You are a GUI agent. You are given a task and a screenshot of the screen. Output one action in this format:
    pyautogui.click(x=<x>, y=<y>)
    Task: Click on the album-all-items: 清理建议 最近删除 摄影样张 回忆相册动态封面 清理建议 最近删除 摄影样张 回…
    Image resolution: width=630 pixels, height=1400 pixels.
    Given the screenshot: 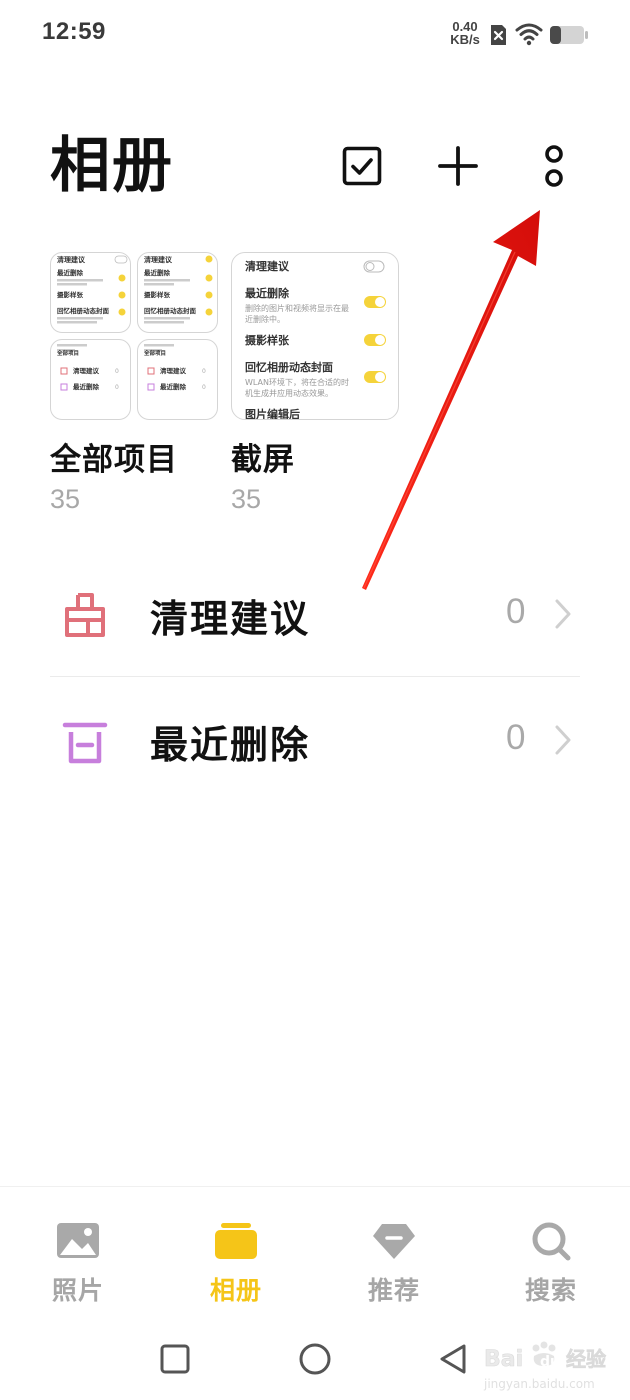 What is the action you would take?
    pyautogui.click(x=134, y=383)
    